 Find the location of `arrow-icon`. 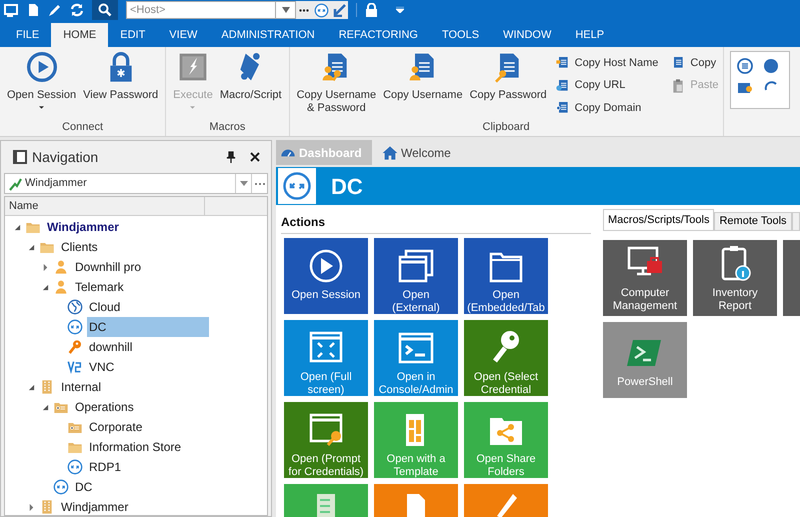

arrow-icon is located at coordinates (339, 10).